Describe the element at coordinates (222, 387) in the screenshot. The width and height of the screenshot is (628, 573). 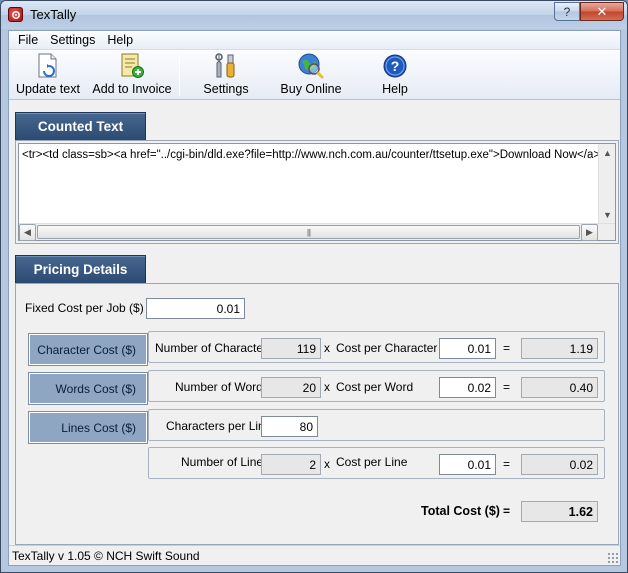
I see `number-of-words-label: Number of Words` at that location.